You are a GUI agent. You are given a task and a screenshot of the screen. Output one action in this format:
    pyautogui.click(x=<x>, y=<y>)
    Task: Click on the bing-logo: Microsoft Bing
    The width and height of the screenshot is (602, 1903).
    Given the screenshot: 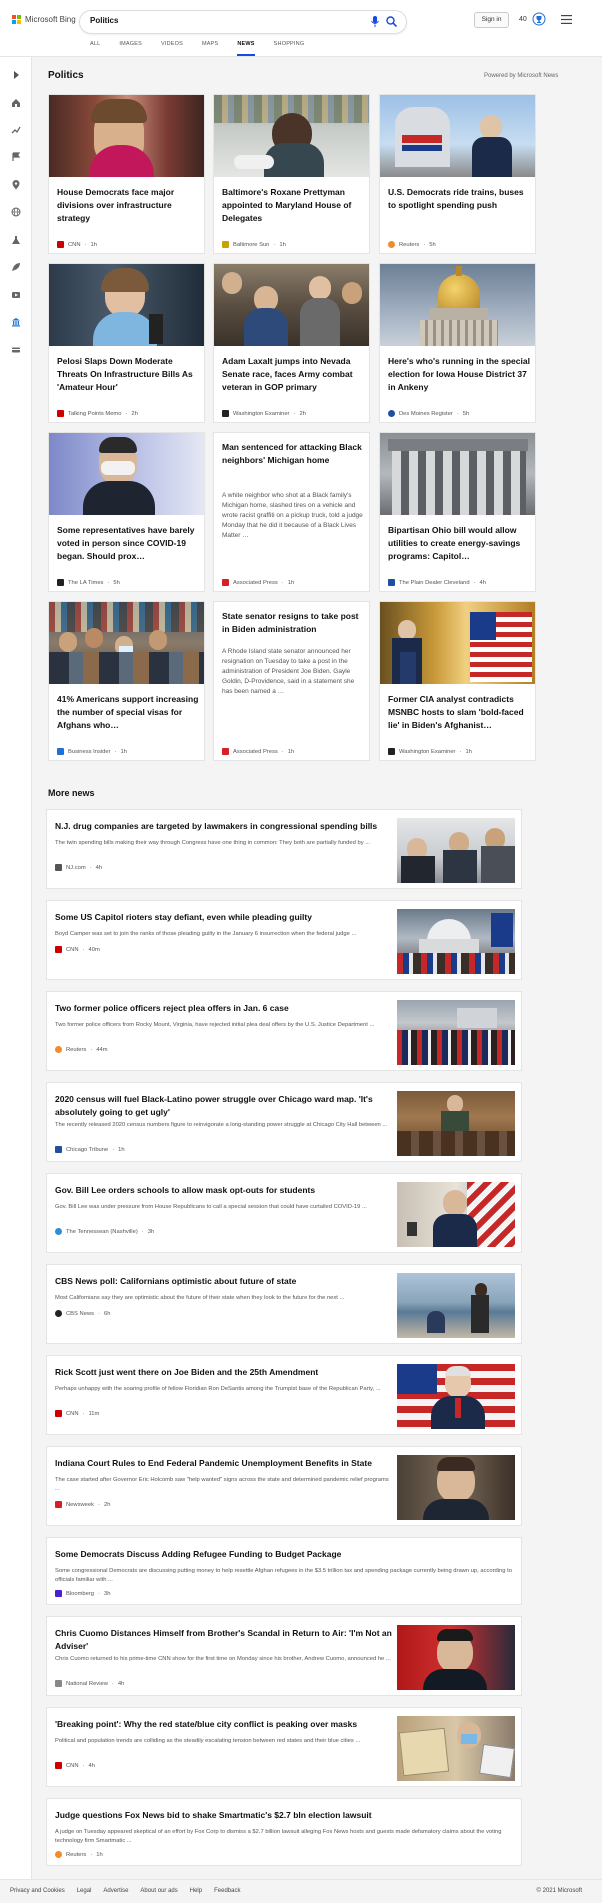 What is the action you would take?
    pyautogui.click(x=44, y=19)
    